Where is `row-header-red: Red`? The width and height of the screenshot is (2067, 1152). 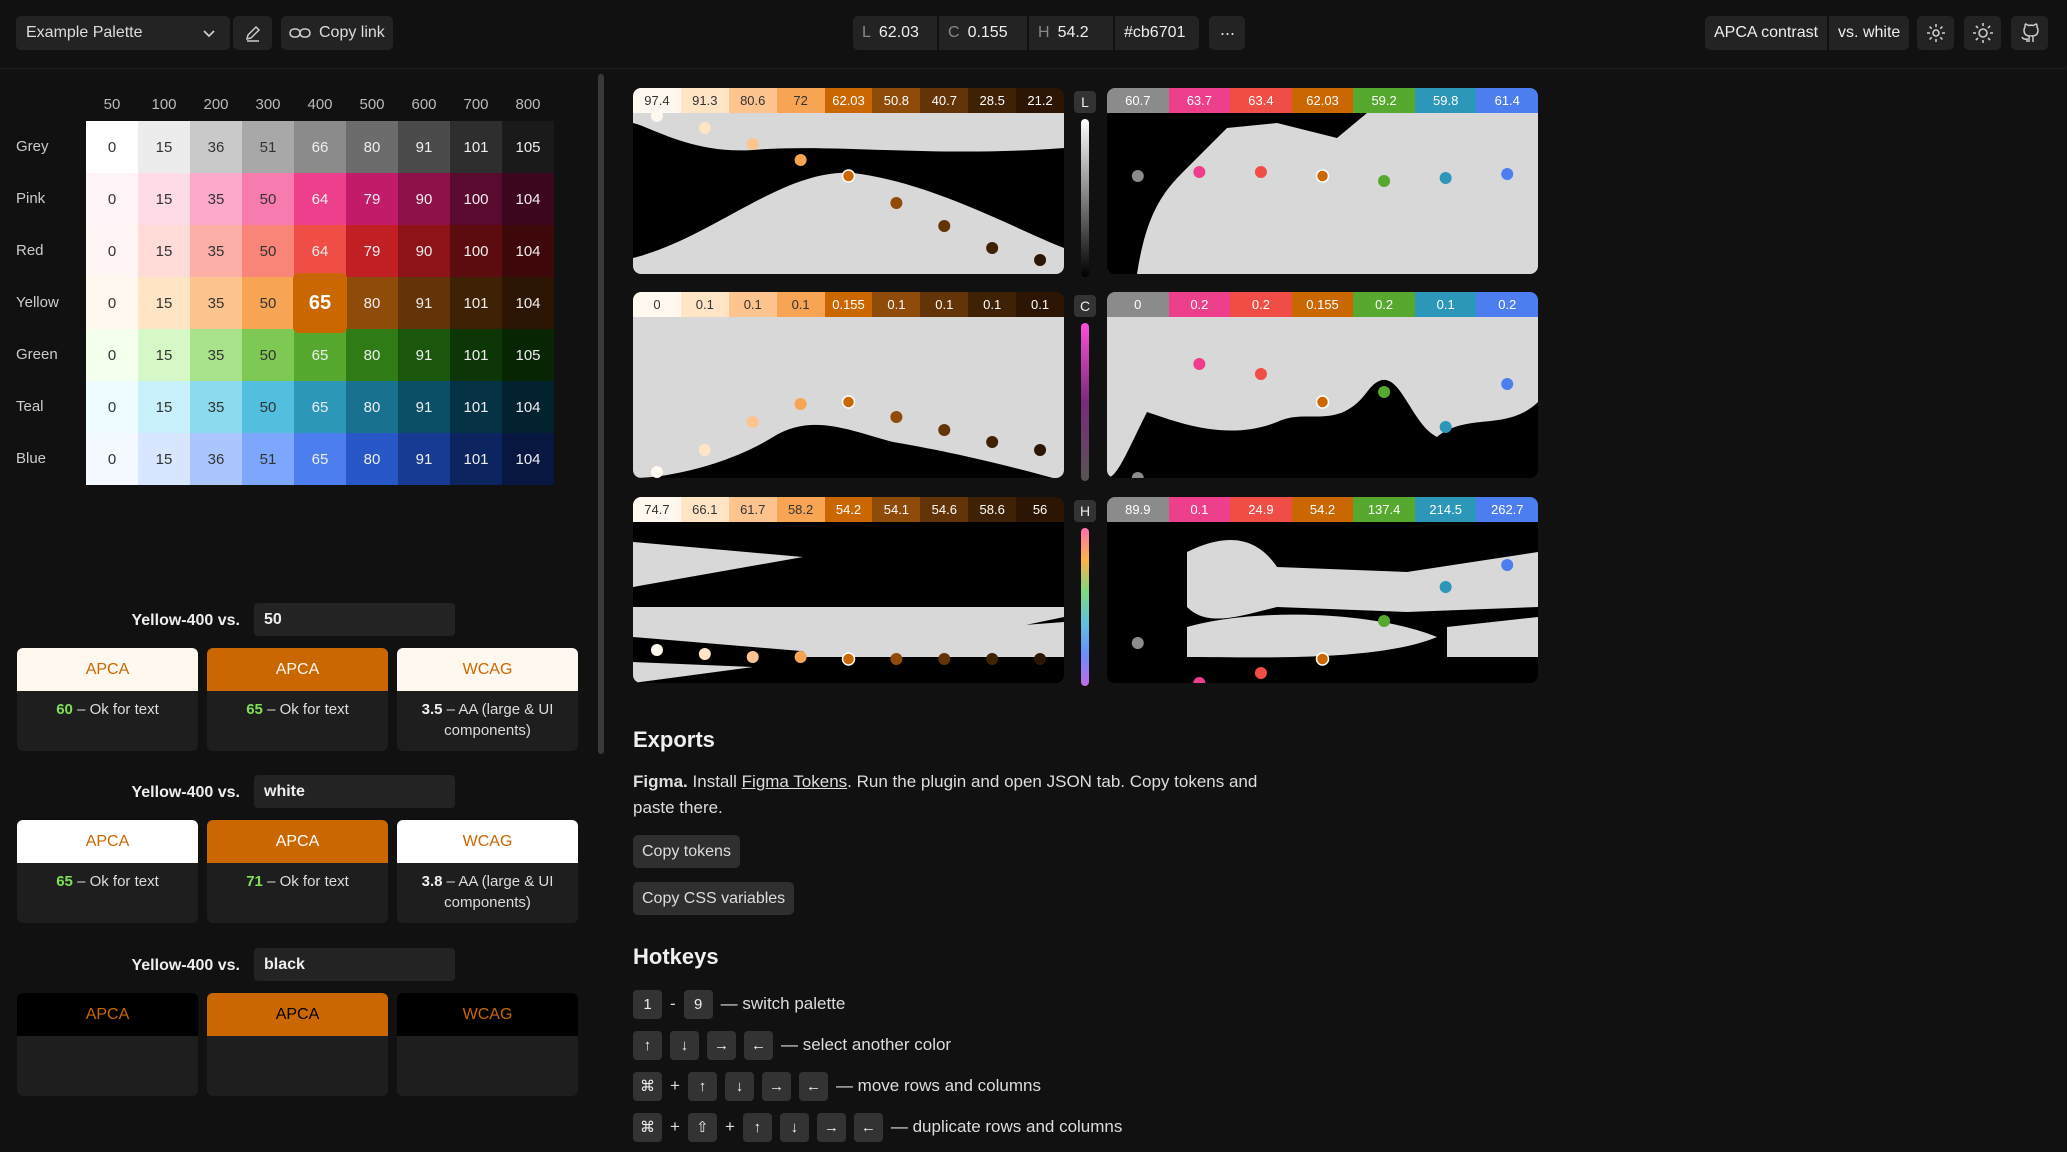
row-header-red: Red is located at coordinates (51, 251).